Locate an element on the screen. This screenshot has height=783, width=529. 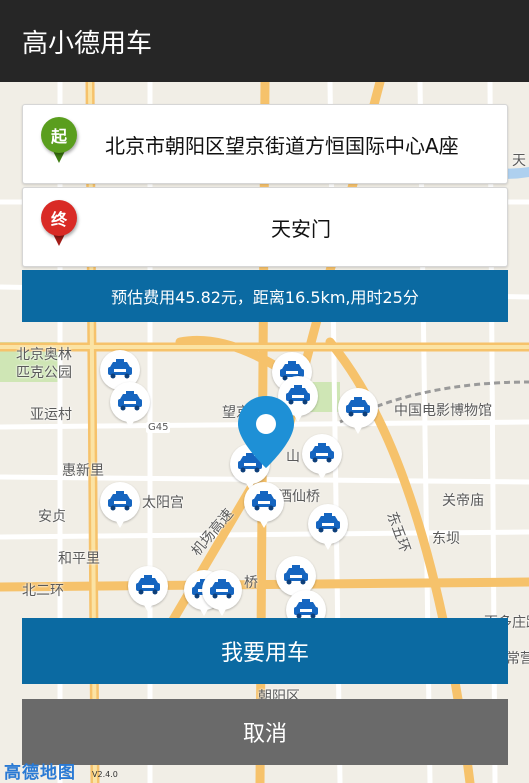
map-label: 常营 is located at coordinates (517, 659).